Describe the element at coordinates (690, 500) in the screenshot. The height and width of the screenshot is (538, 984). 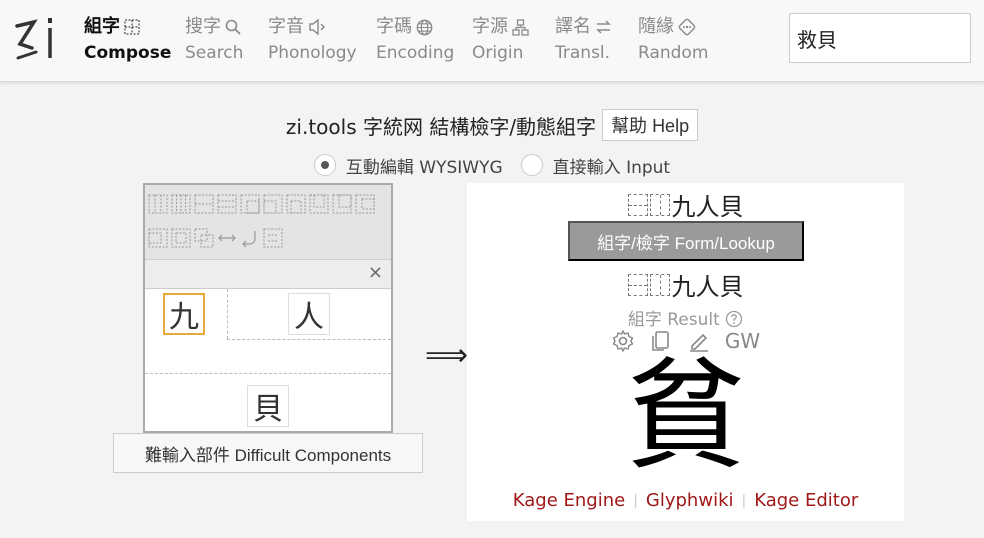
I see `glyphwiki-link: Glyphwiki` at that location.